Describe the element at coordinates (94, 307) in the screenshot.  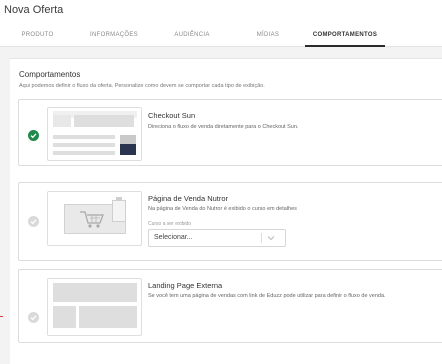
I see `landing-page-thumbnail` at that location.